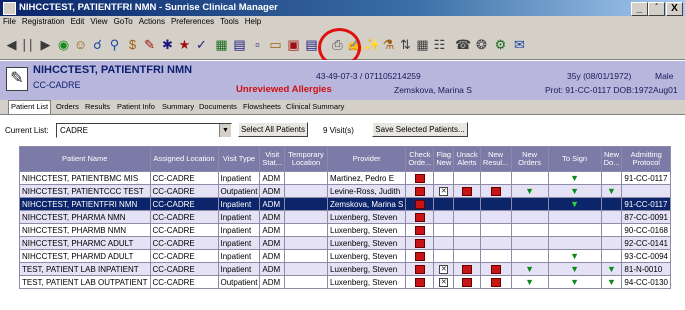 The height and width of the screenshot is (310, 685). I want to click on chart-icon: ▤, so click(239, 44).